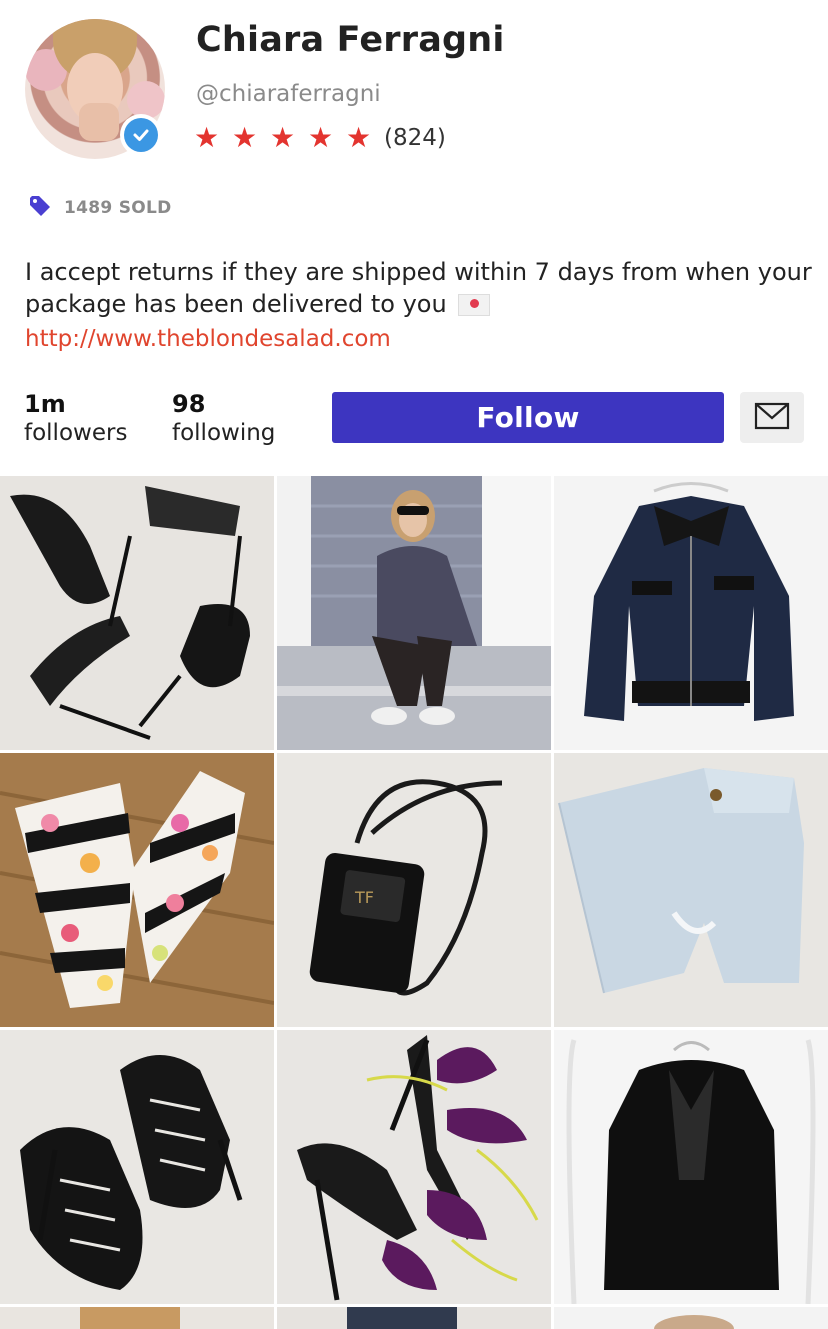  I want to click on verified-badge, so click(141, 135).